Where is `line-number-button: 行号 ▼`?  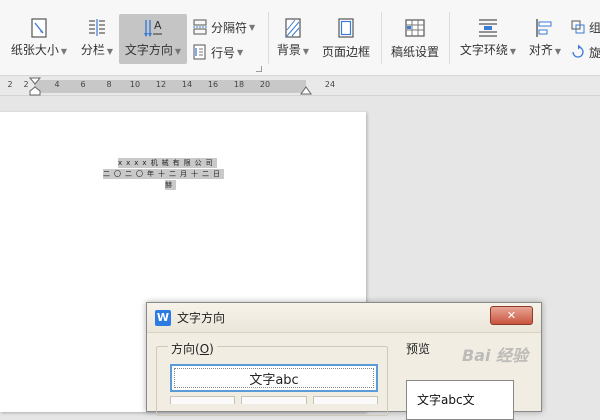 line-number-button: 行号 ▼ is located at coordinates (217, 52).